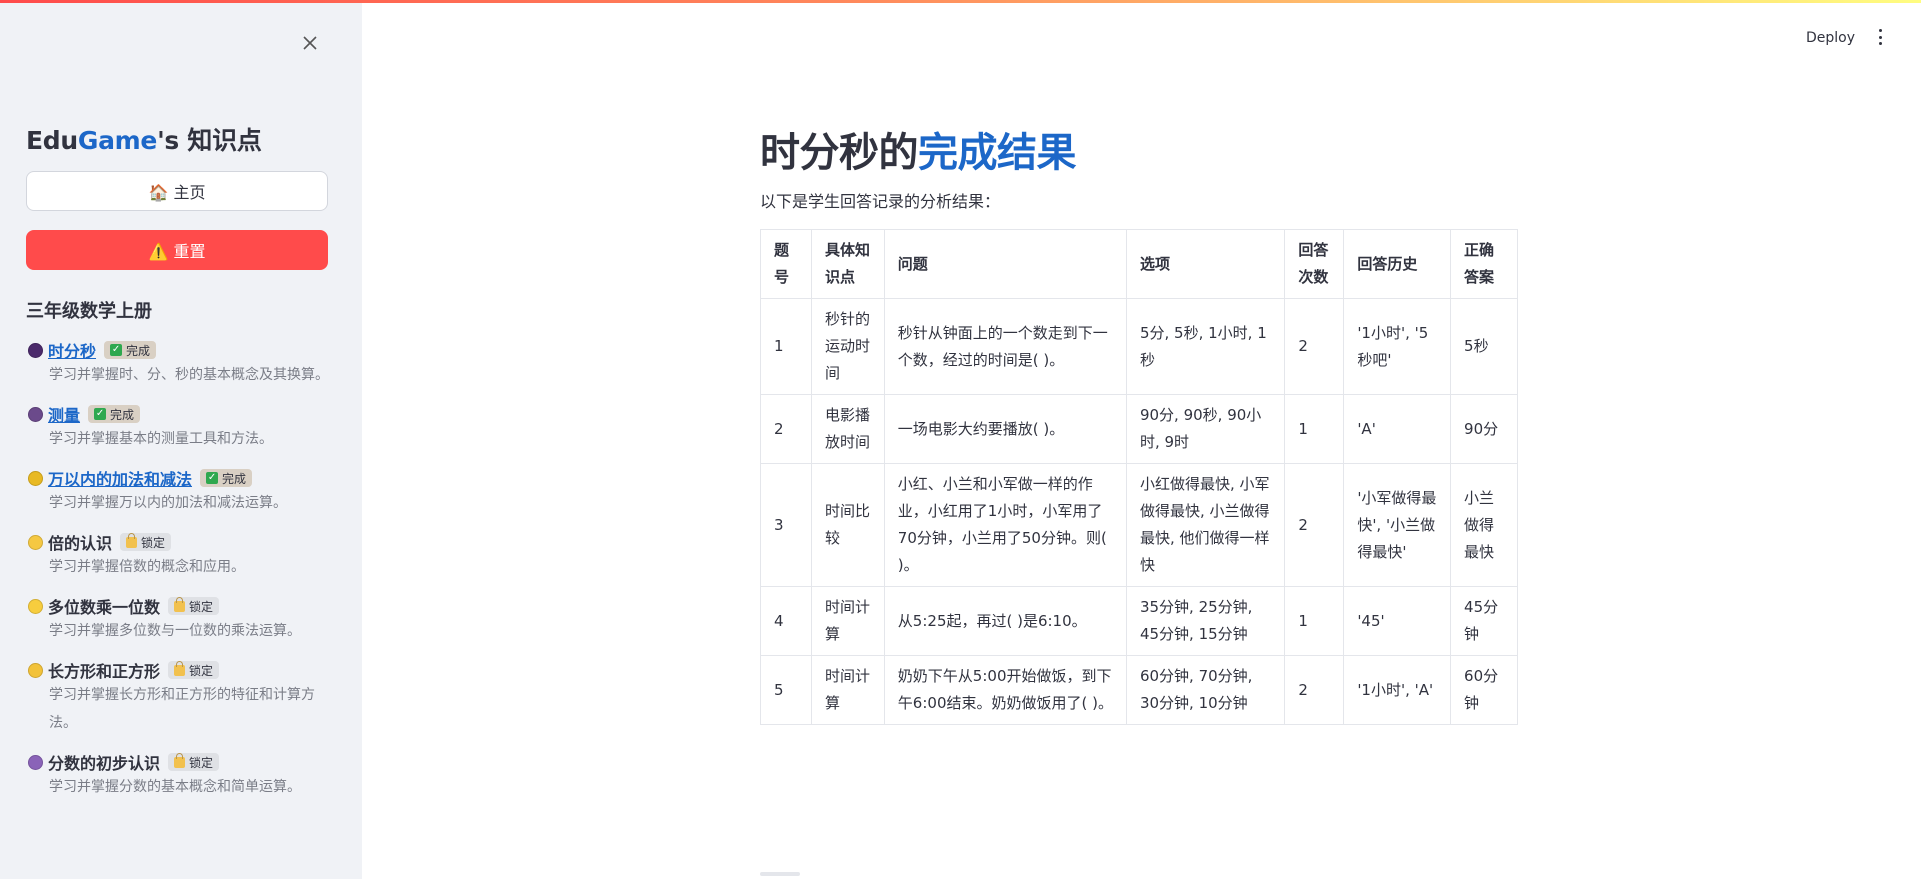 The image size is (1921, 879). What do you see at coordinates (1005, 621) in the screenshot?
I see `table-cell: 从5:25起，再过( )是6:10。` at bounding box center [1005, 621].